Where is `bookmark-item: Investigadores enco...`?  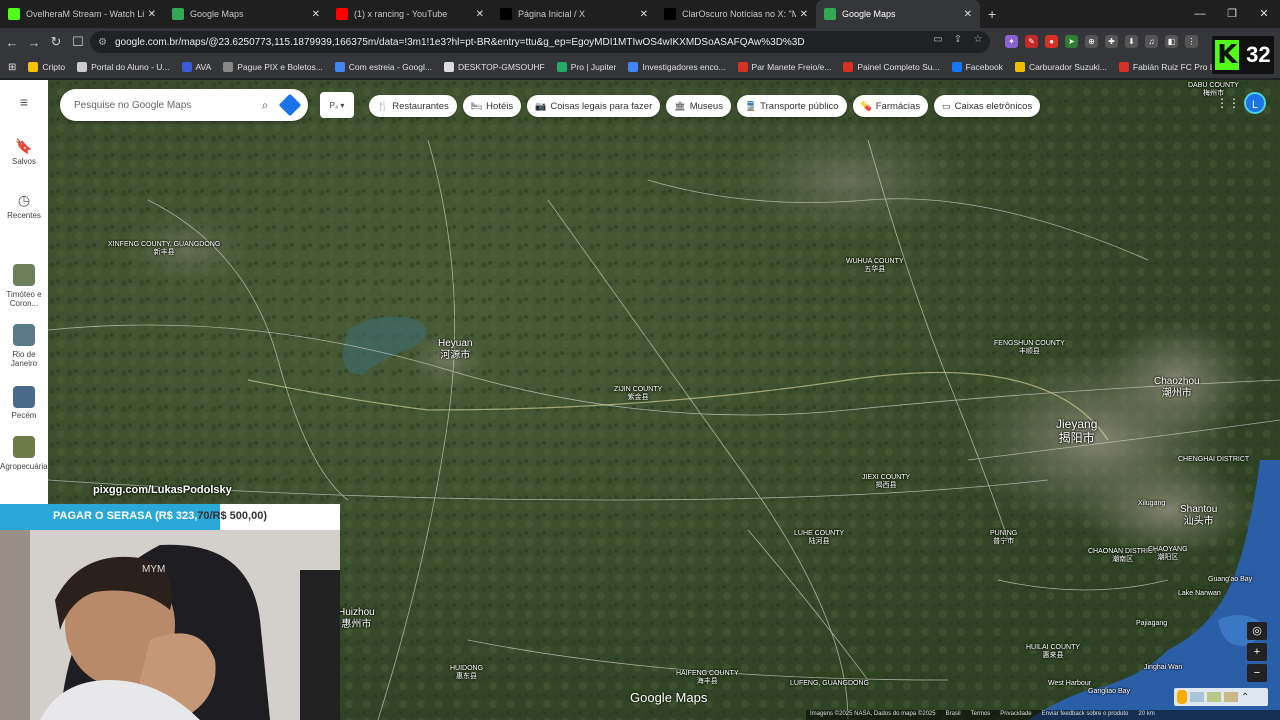
bookmark-item: Investigadores enco... is located at coordinates (677, 67).